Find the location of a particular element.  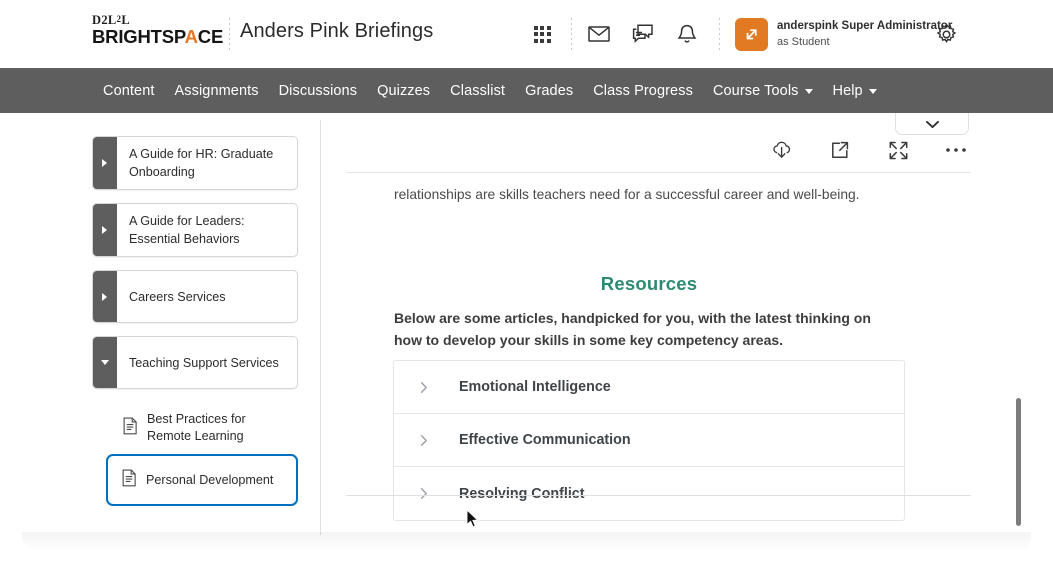

nav-item-quizzes: Quizzes is located at coordinates (403, 91).